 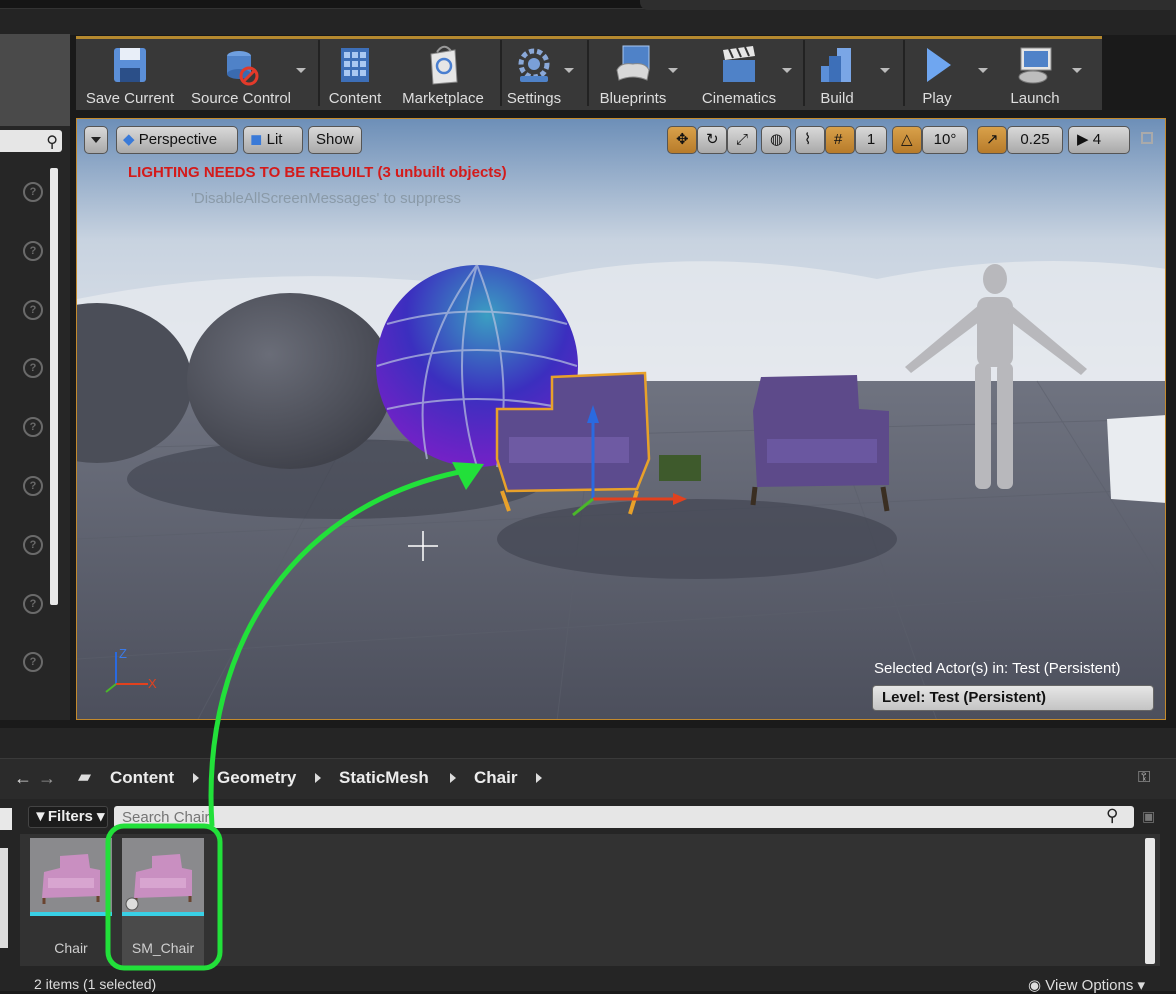 What do you see at coordinates (468, 476) in the screenshot?
I see `drag-arrow-head` at bounding box center [468, 476].